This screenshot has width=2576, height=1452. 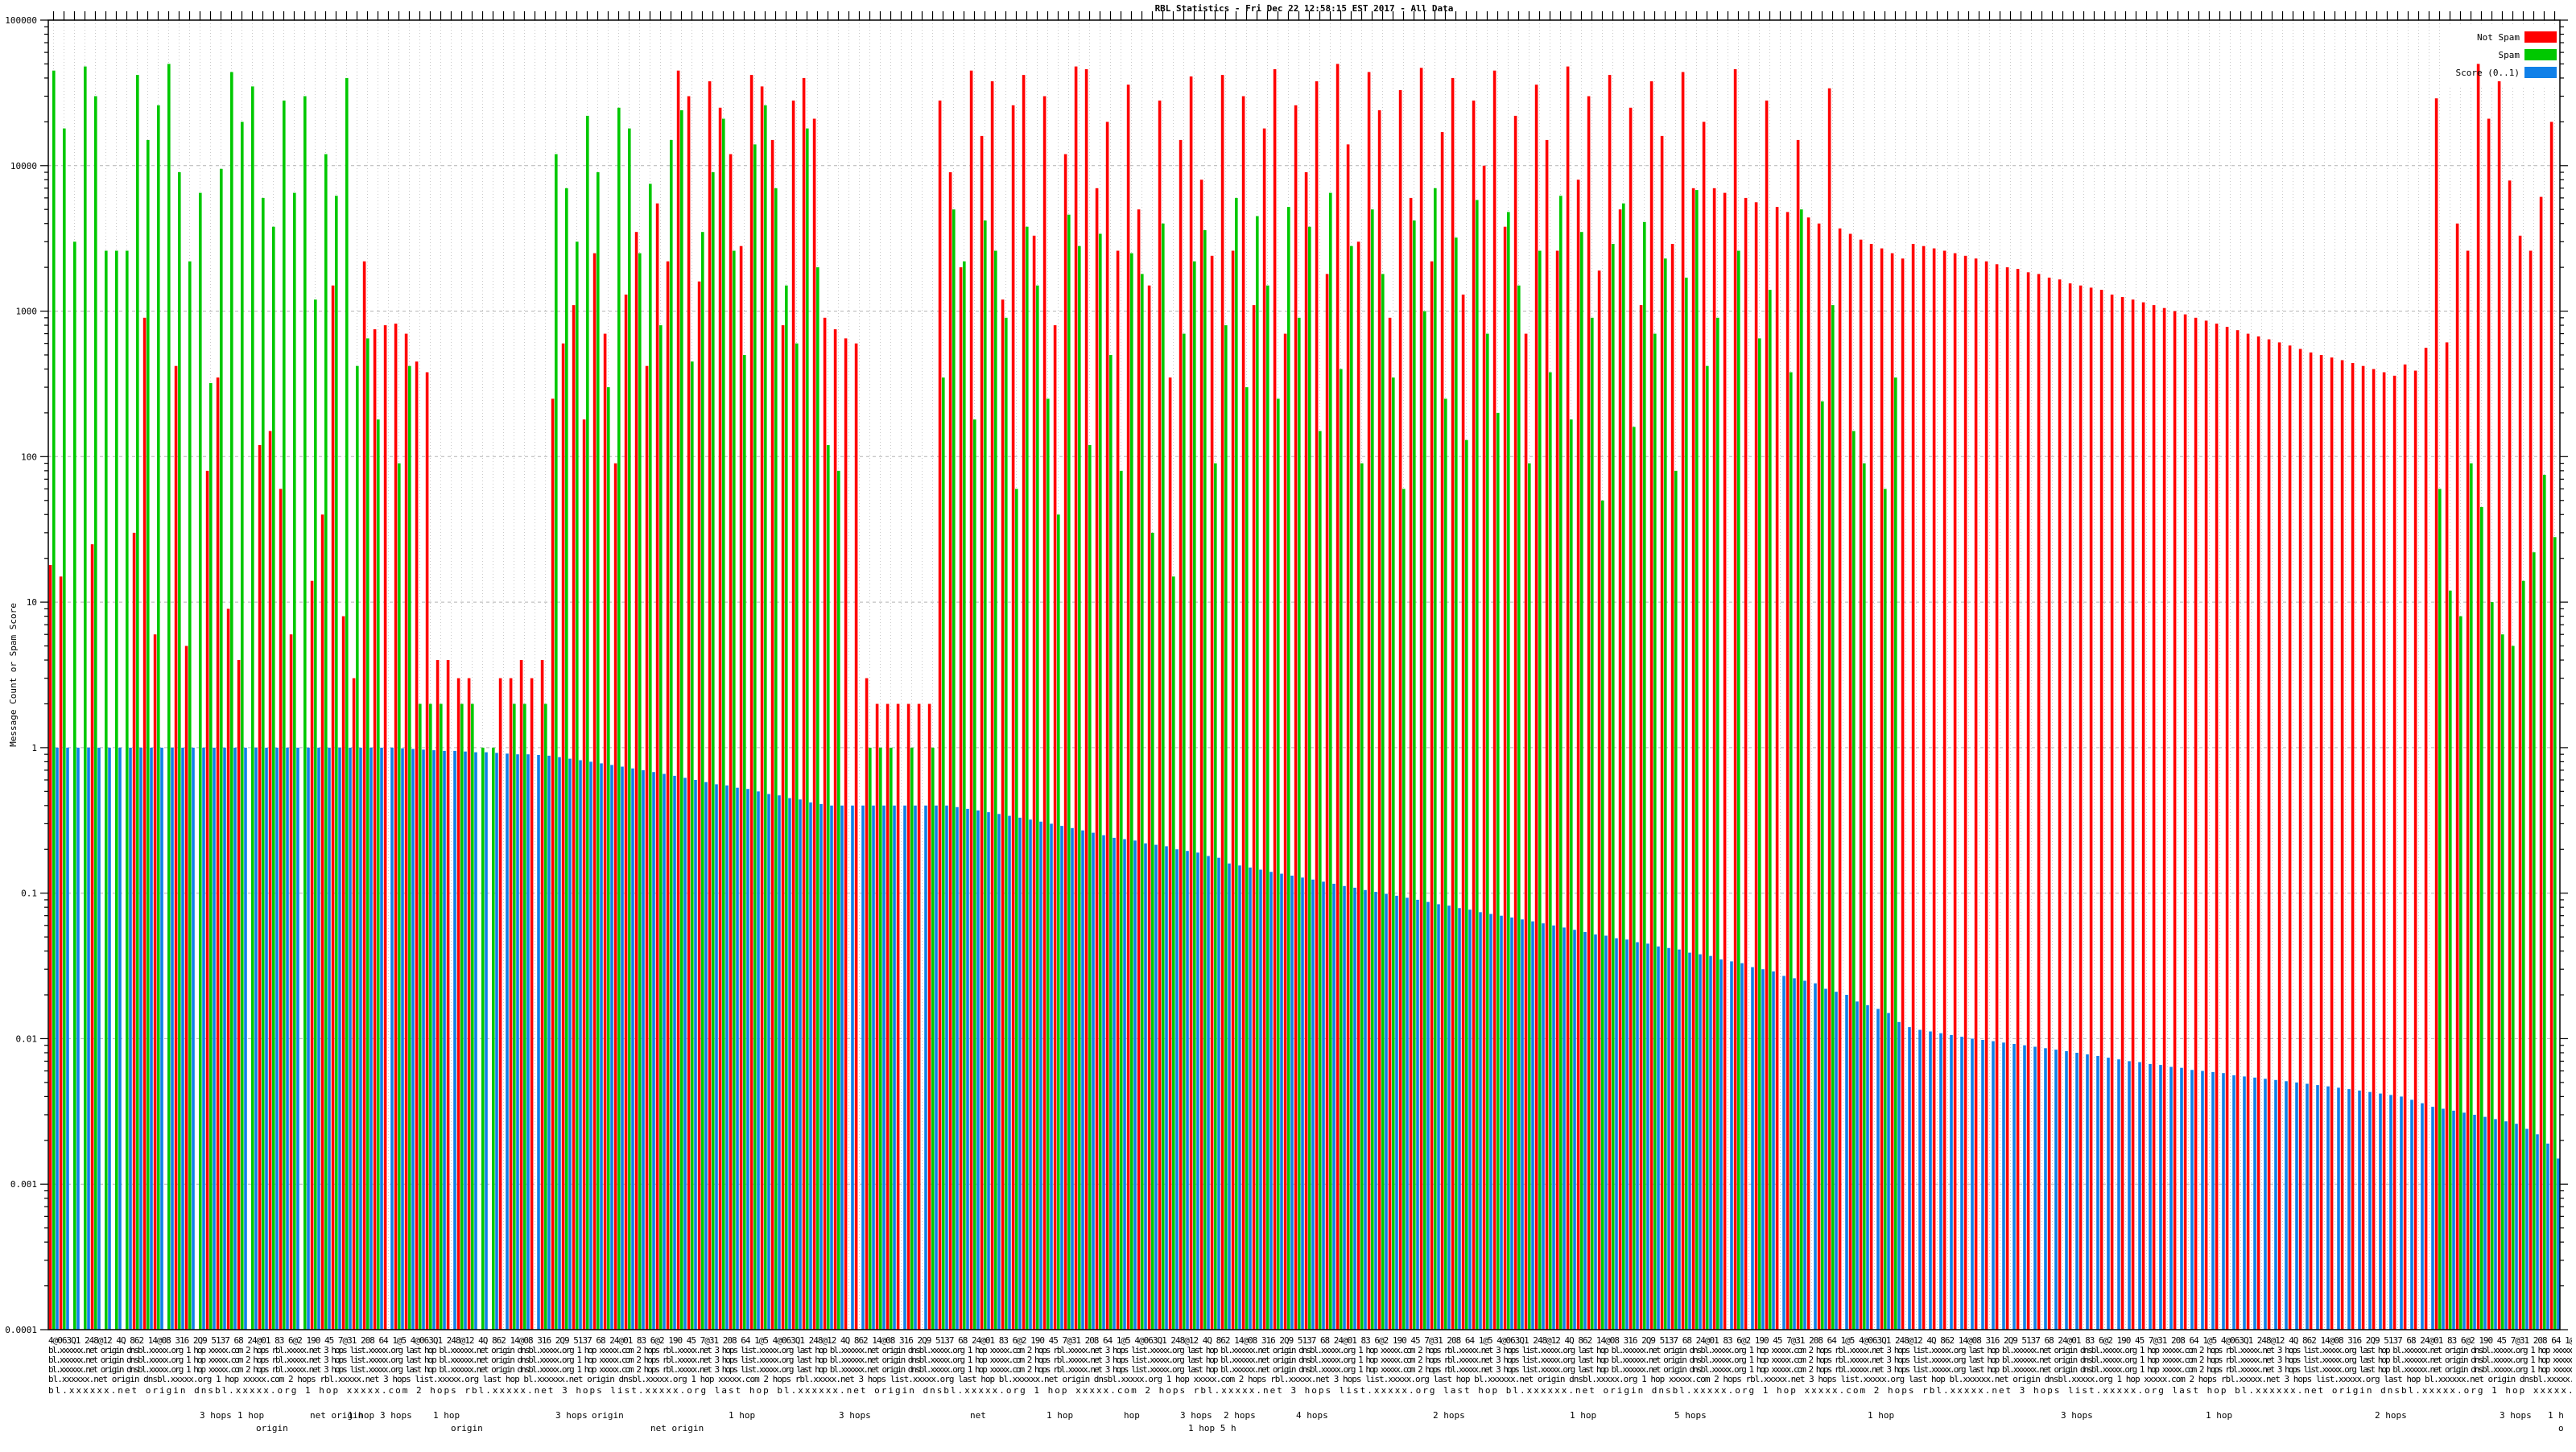 I want to click on svg-text: 0.001, so click(x=23, y=1185).